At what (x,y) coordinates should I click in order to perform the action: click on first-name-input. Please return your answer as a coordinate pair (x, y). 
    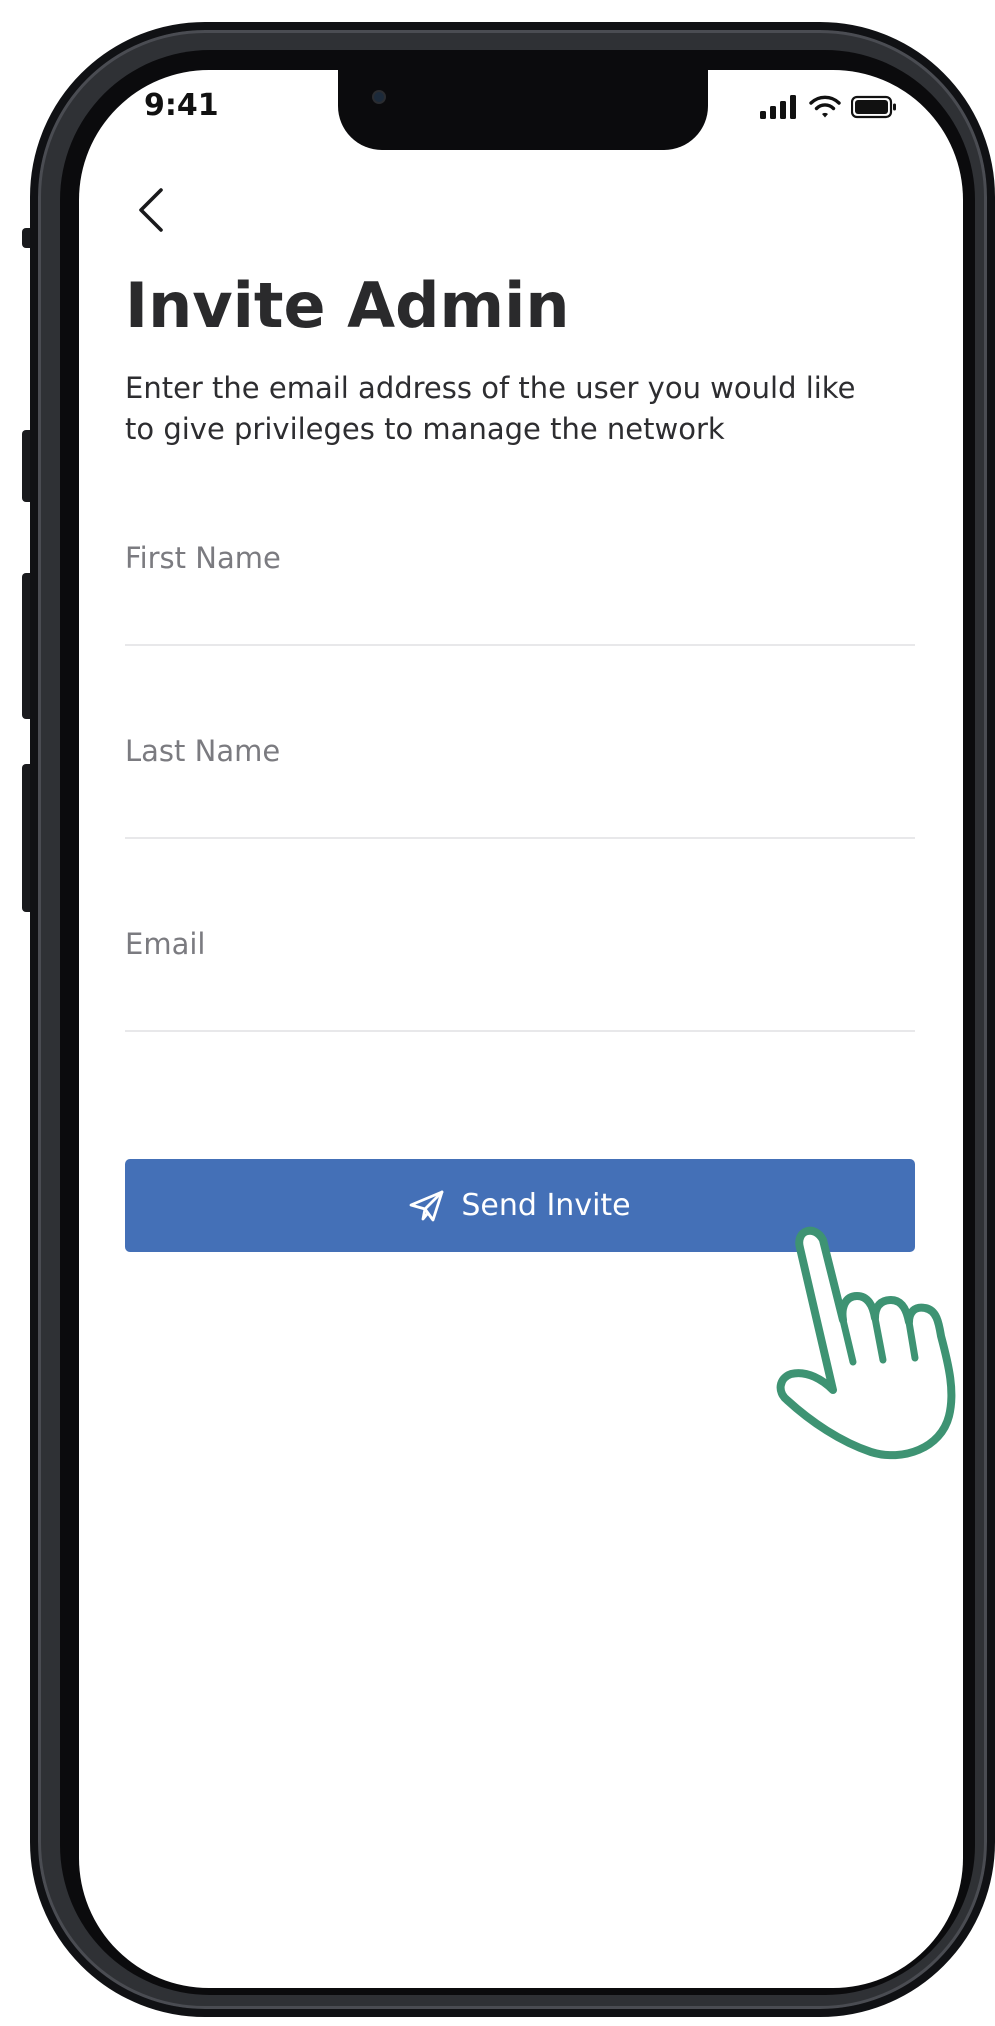
    Looking at the image, I should click on (520, 610).